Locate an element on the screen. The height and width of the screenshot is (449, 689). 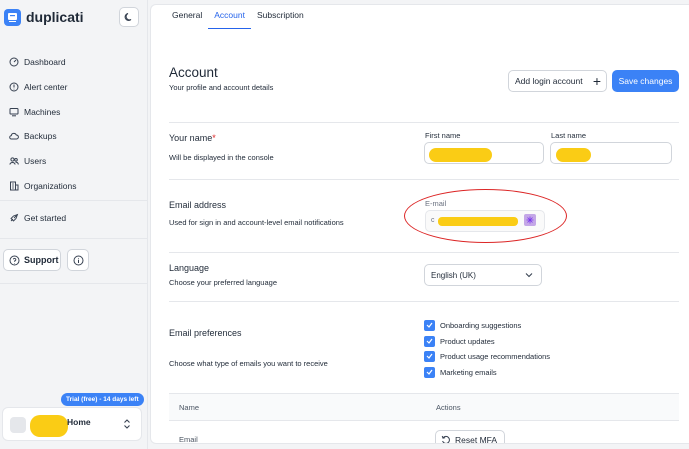
language-section-subtitle: Choose your preferred language is located at coordinates (223, 282).